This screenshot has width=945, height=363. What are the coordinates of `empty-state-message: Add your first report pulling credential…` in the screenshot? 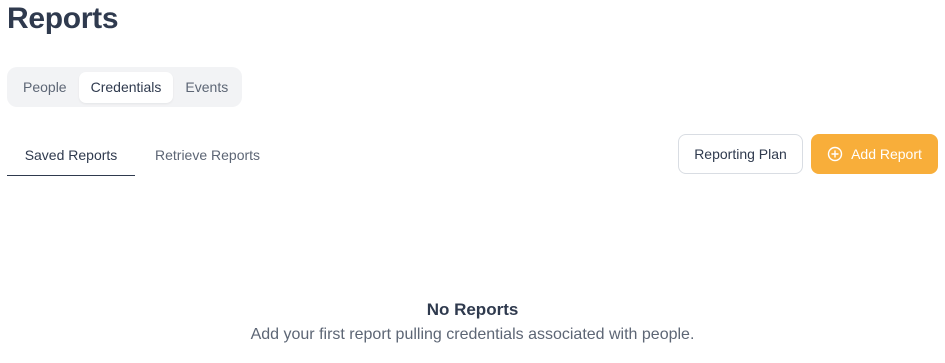 It's located at (472, 334).